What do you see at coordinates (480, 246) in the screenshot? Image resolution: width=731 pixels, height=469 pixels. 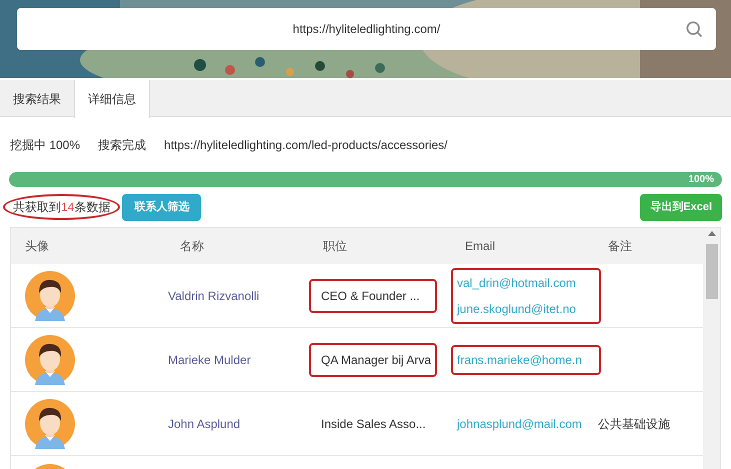 I see `column-header: Email` at bounding box center [480, 246].